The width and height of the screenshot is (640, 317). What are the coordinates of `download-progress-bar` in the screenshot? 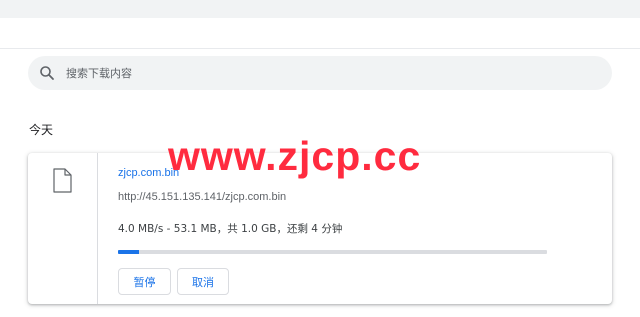 It's located at (332, 252).